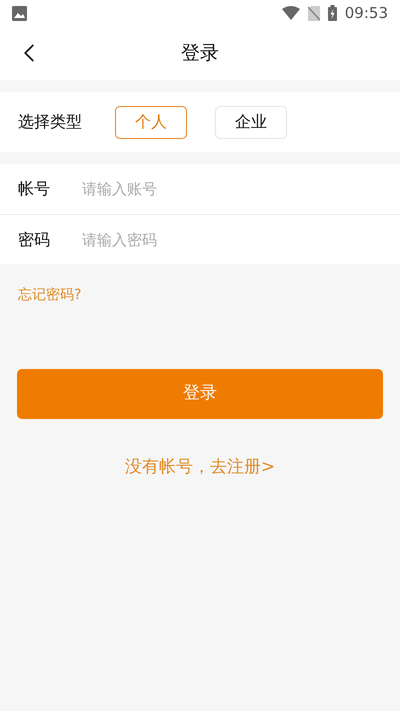  I want to click on type-option: 个人, so click(151, 122).